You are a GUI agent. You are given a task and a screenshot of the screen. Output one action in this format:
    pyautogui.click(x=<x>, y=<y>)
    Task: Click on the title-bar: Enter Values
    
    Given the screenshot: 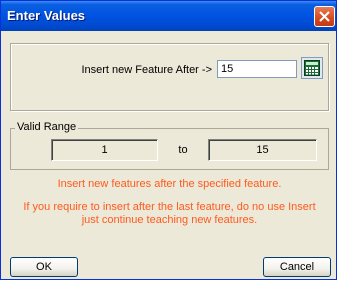 What is the action you would take?
    pyautogui.click(x=168, y=16)
    